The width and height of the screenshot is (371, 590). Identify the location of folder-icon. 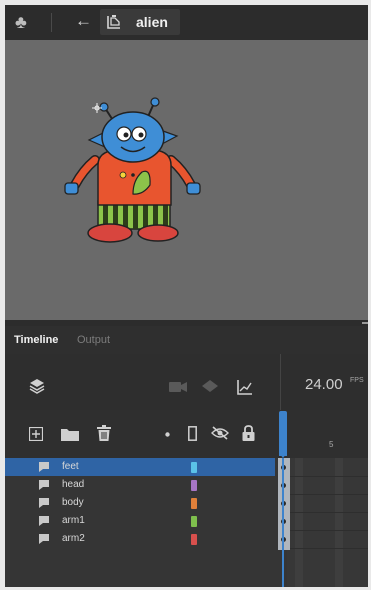
(70, 434).